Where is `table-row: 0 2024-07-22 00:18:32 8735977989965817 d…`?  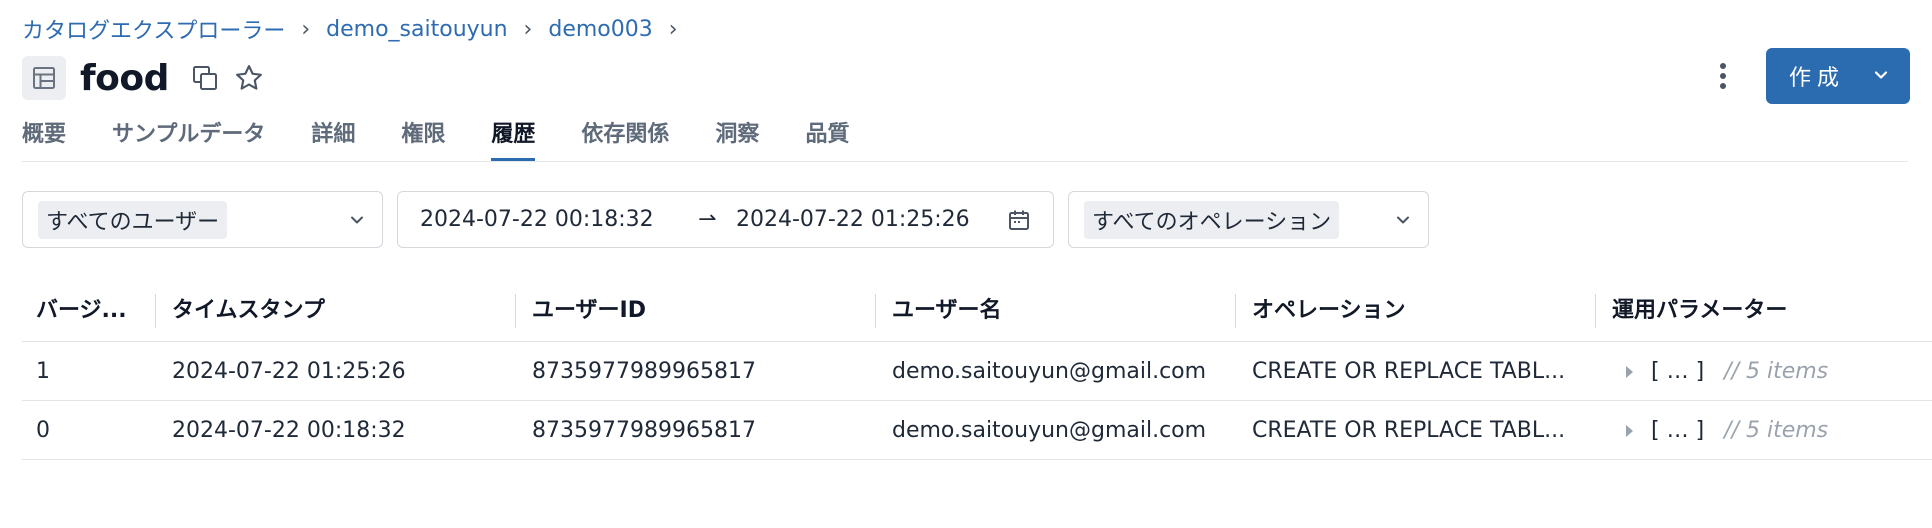 table-row: 0 2024-07-22 00:18:32 8735977989965817 d… is located at coordinates (977, 430).